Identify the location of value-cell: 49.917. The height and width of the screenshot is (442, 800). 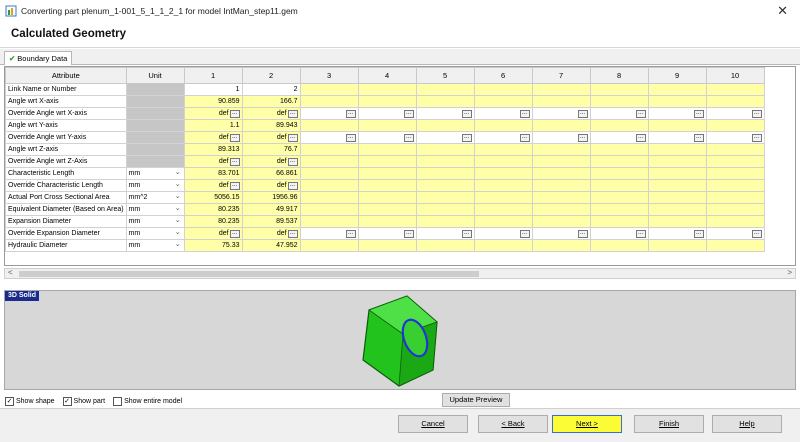
(271, 209).